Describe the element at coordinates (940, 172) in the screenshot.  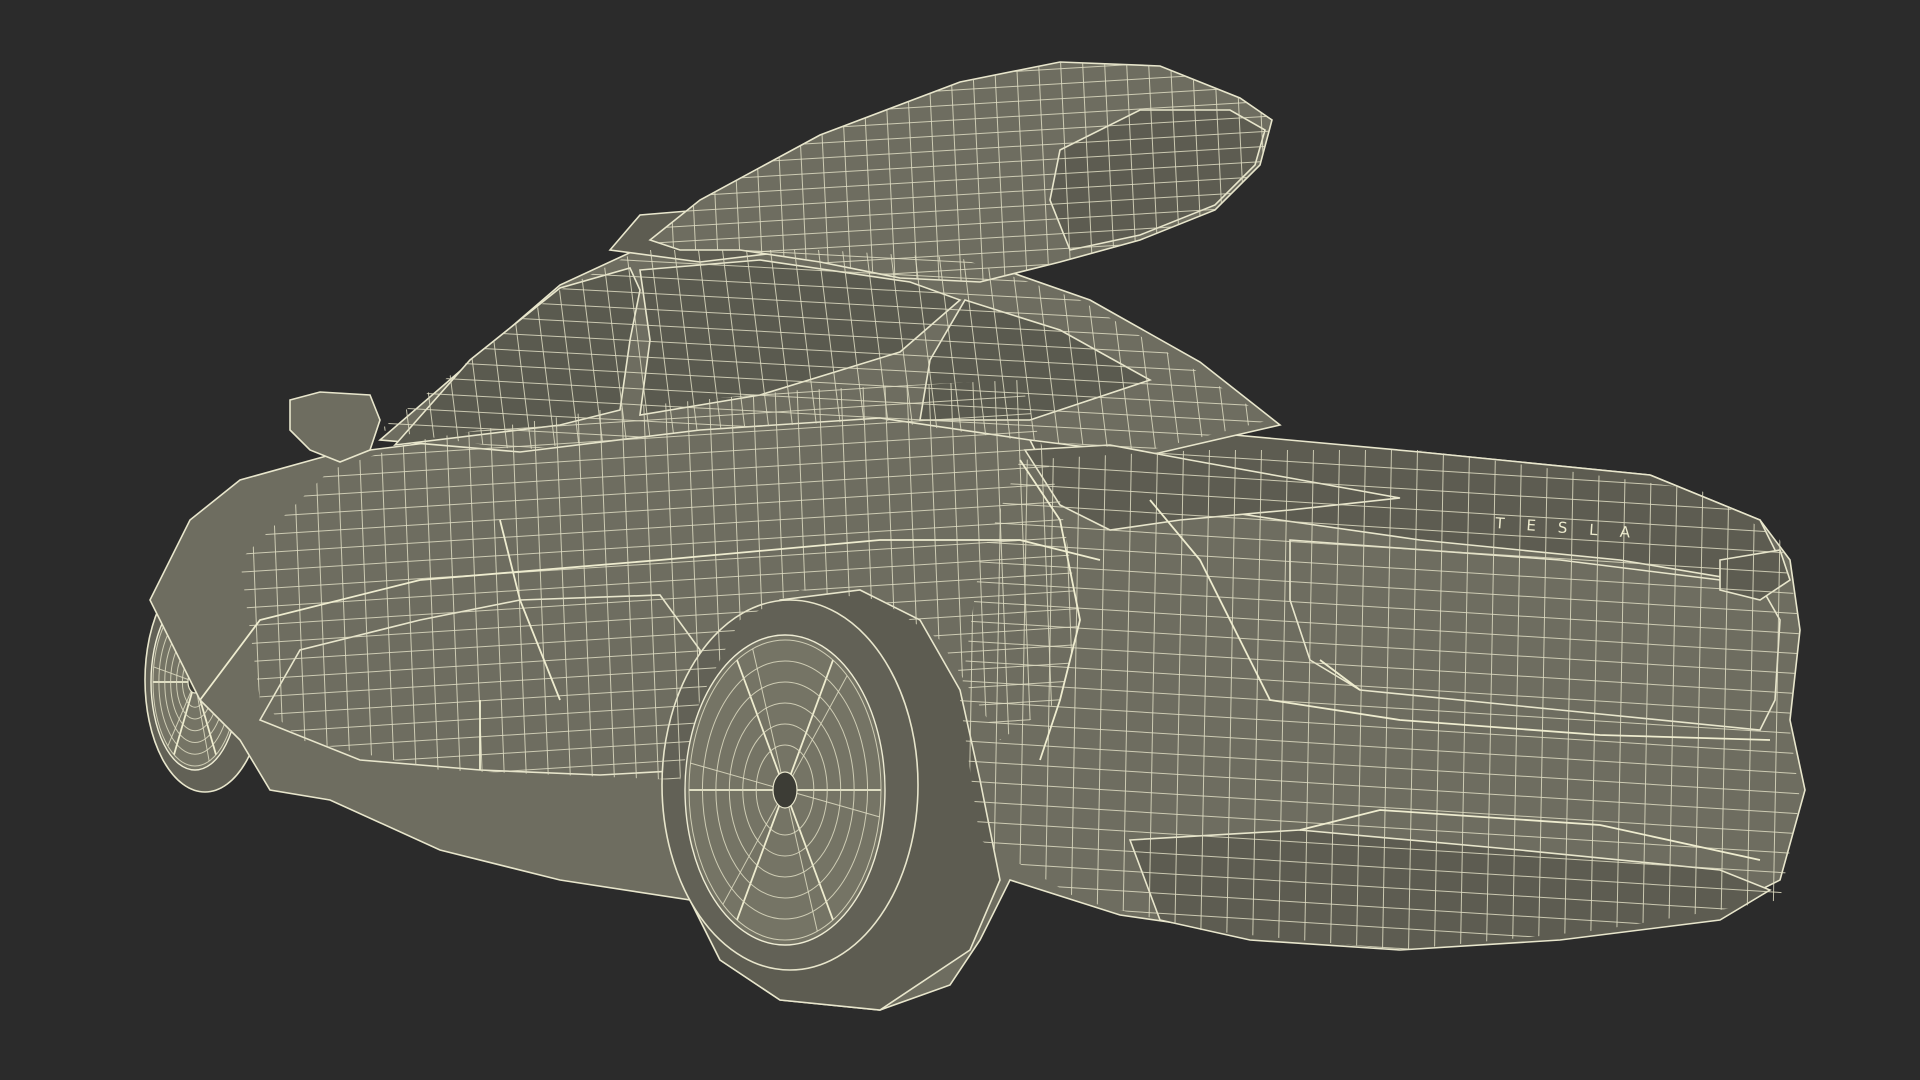
I see `roof-cargo-box` at that location.